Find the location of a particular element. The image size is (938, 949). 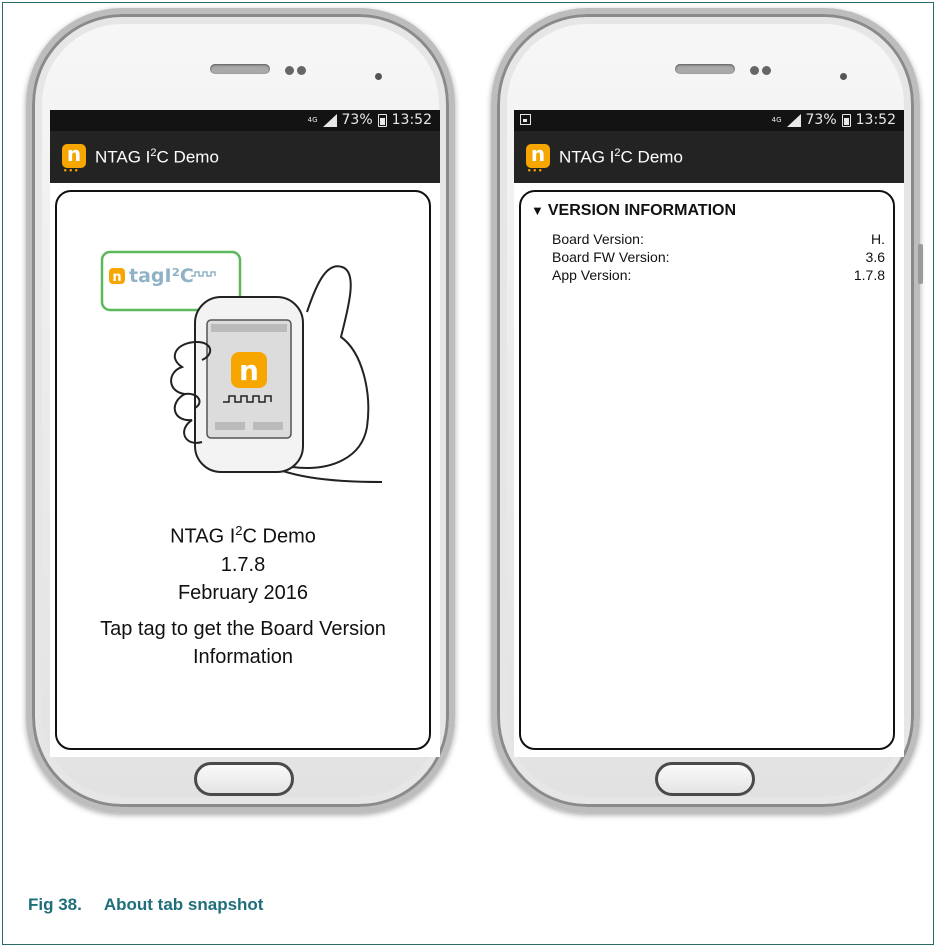

figure-number: Fig 38. is located at coordinates (55, 904).